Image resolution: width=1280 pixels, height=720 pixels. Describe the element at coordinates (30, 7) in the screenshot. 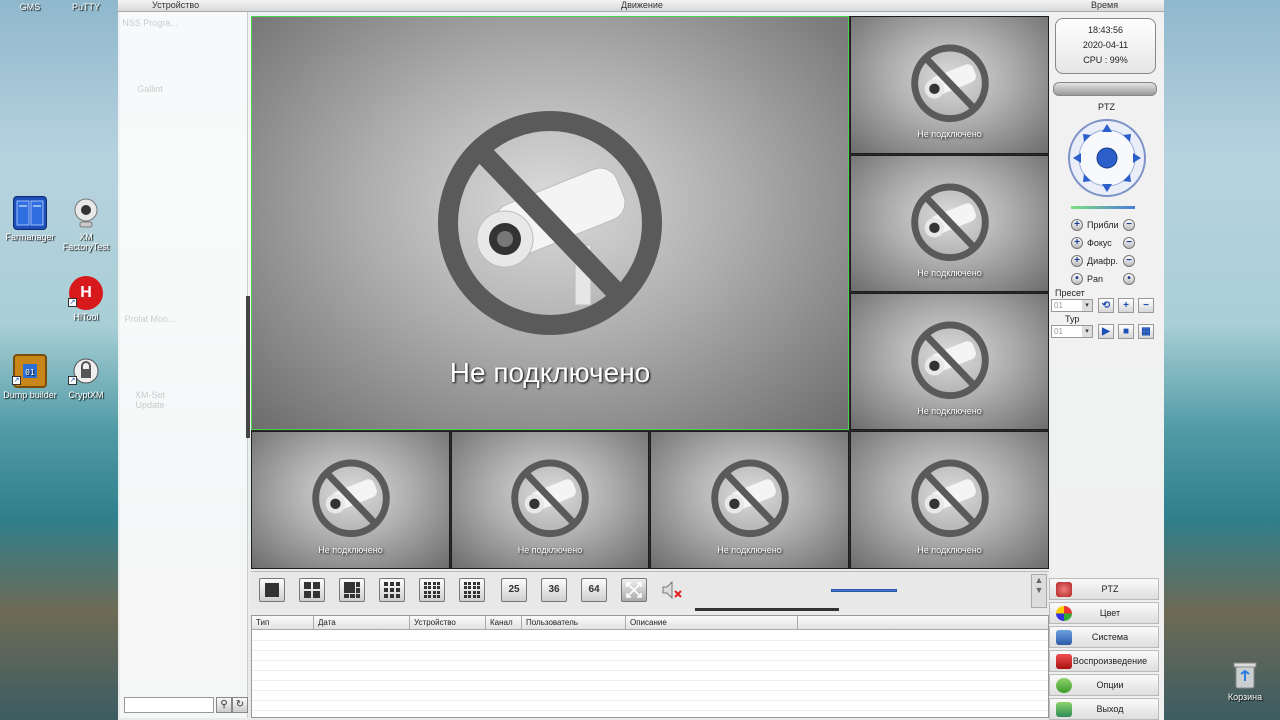

I see `desktop-icon-gms: GMS` at that location.